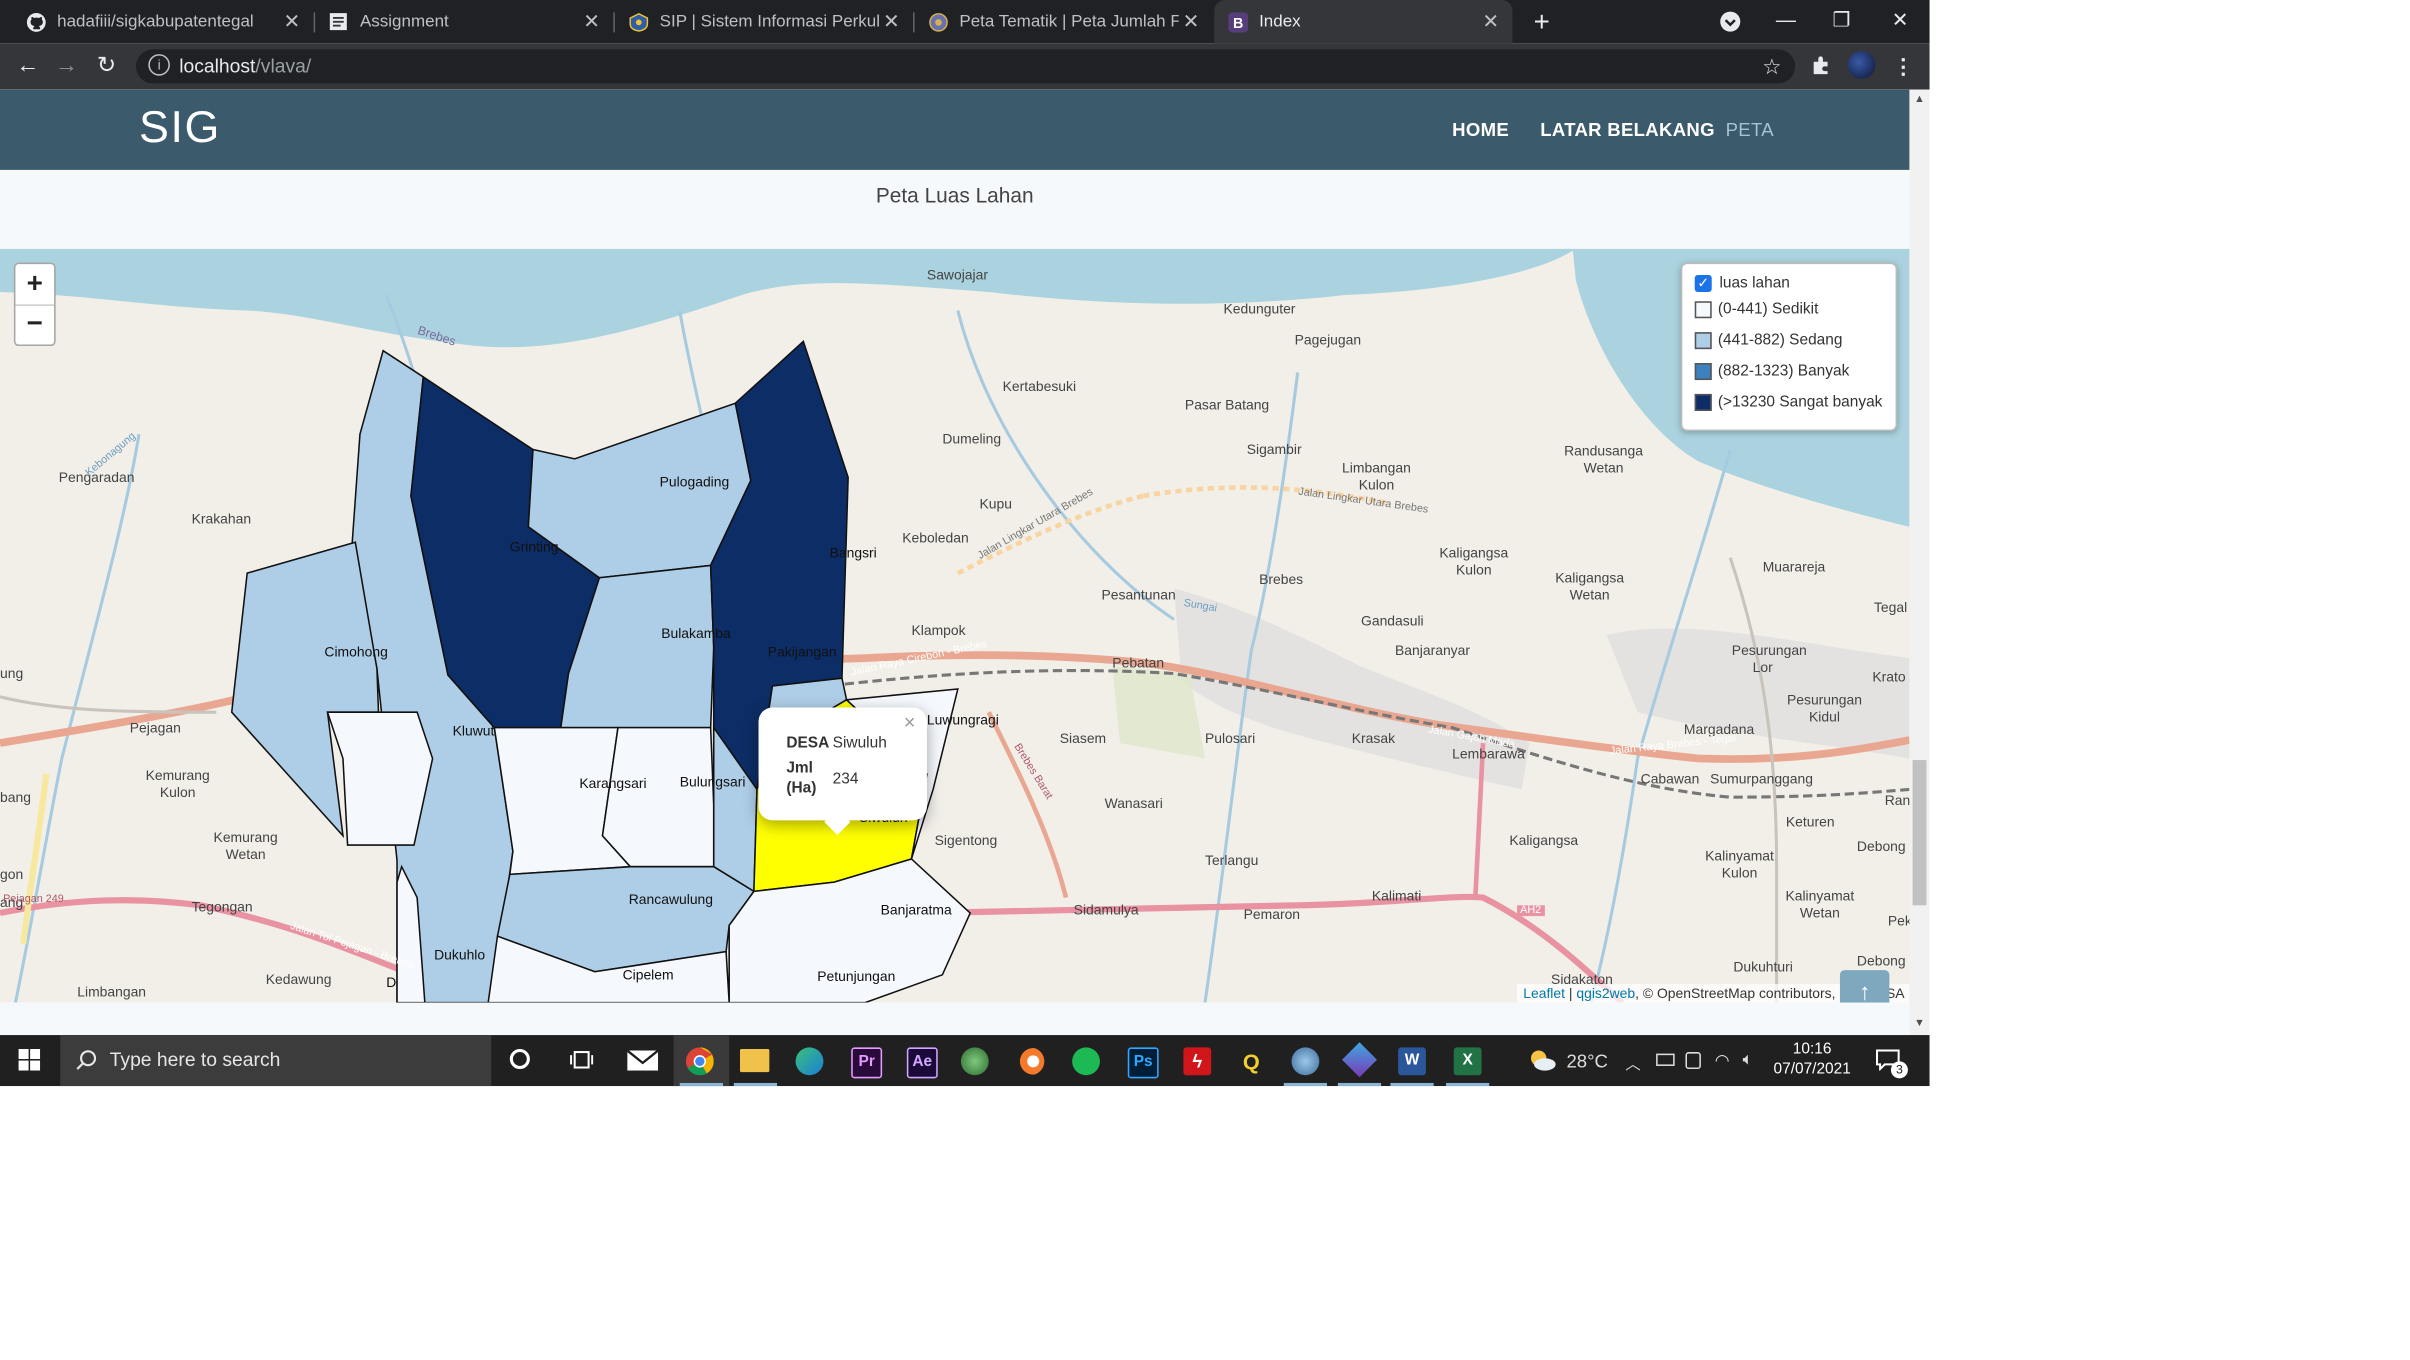 The width and height of the screenshot is (2410, 1360). Describe the element at coordinates (106, 66) in the screenshot. I see `reload-button: ↻` at that location.